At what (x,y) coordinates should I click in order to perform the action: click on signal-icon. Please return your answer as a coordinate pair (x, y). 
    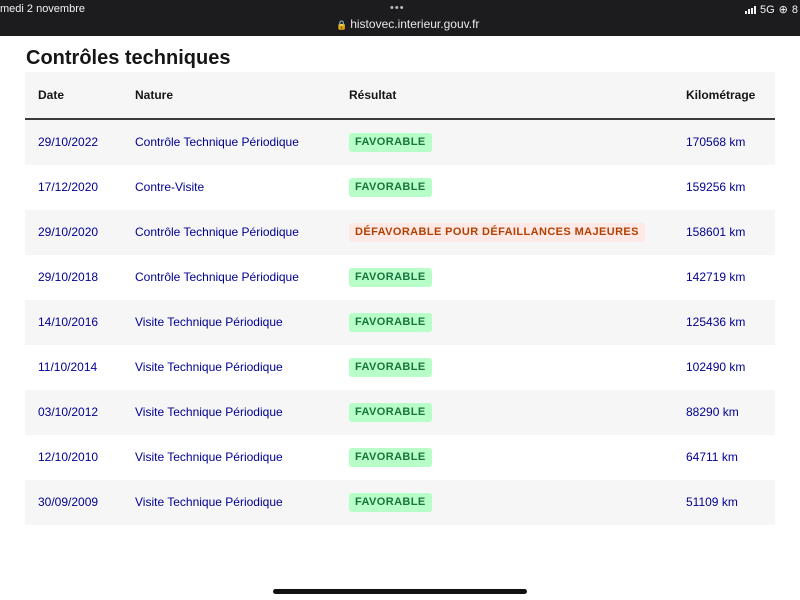
    Looking at the image, I should click on (750, 9).